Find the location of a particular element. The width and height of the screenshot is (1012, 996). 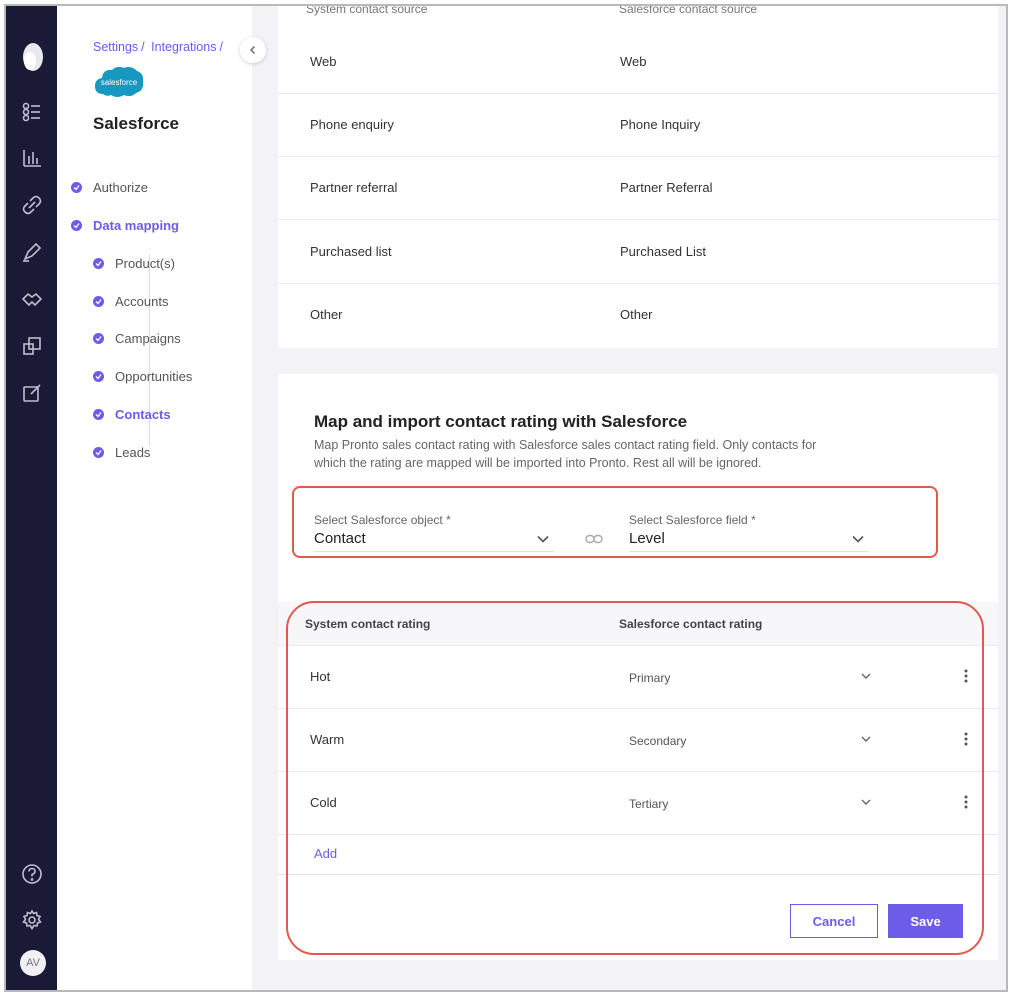

nav-accounts: Accounts is located at coordinates (130, 301).